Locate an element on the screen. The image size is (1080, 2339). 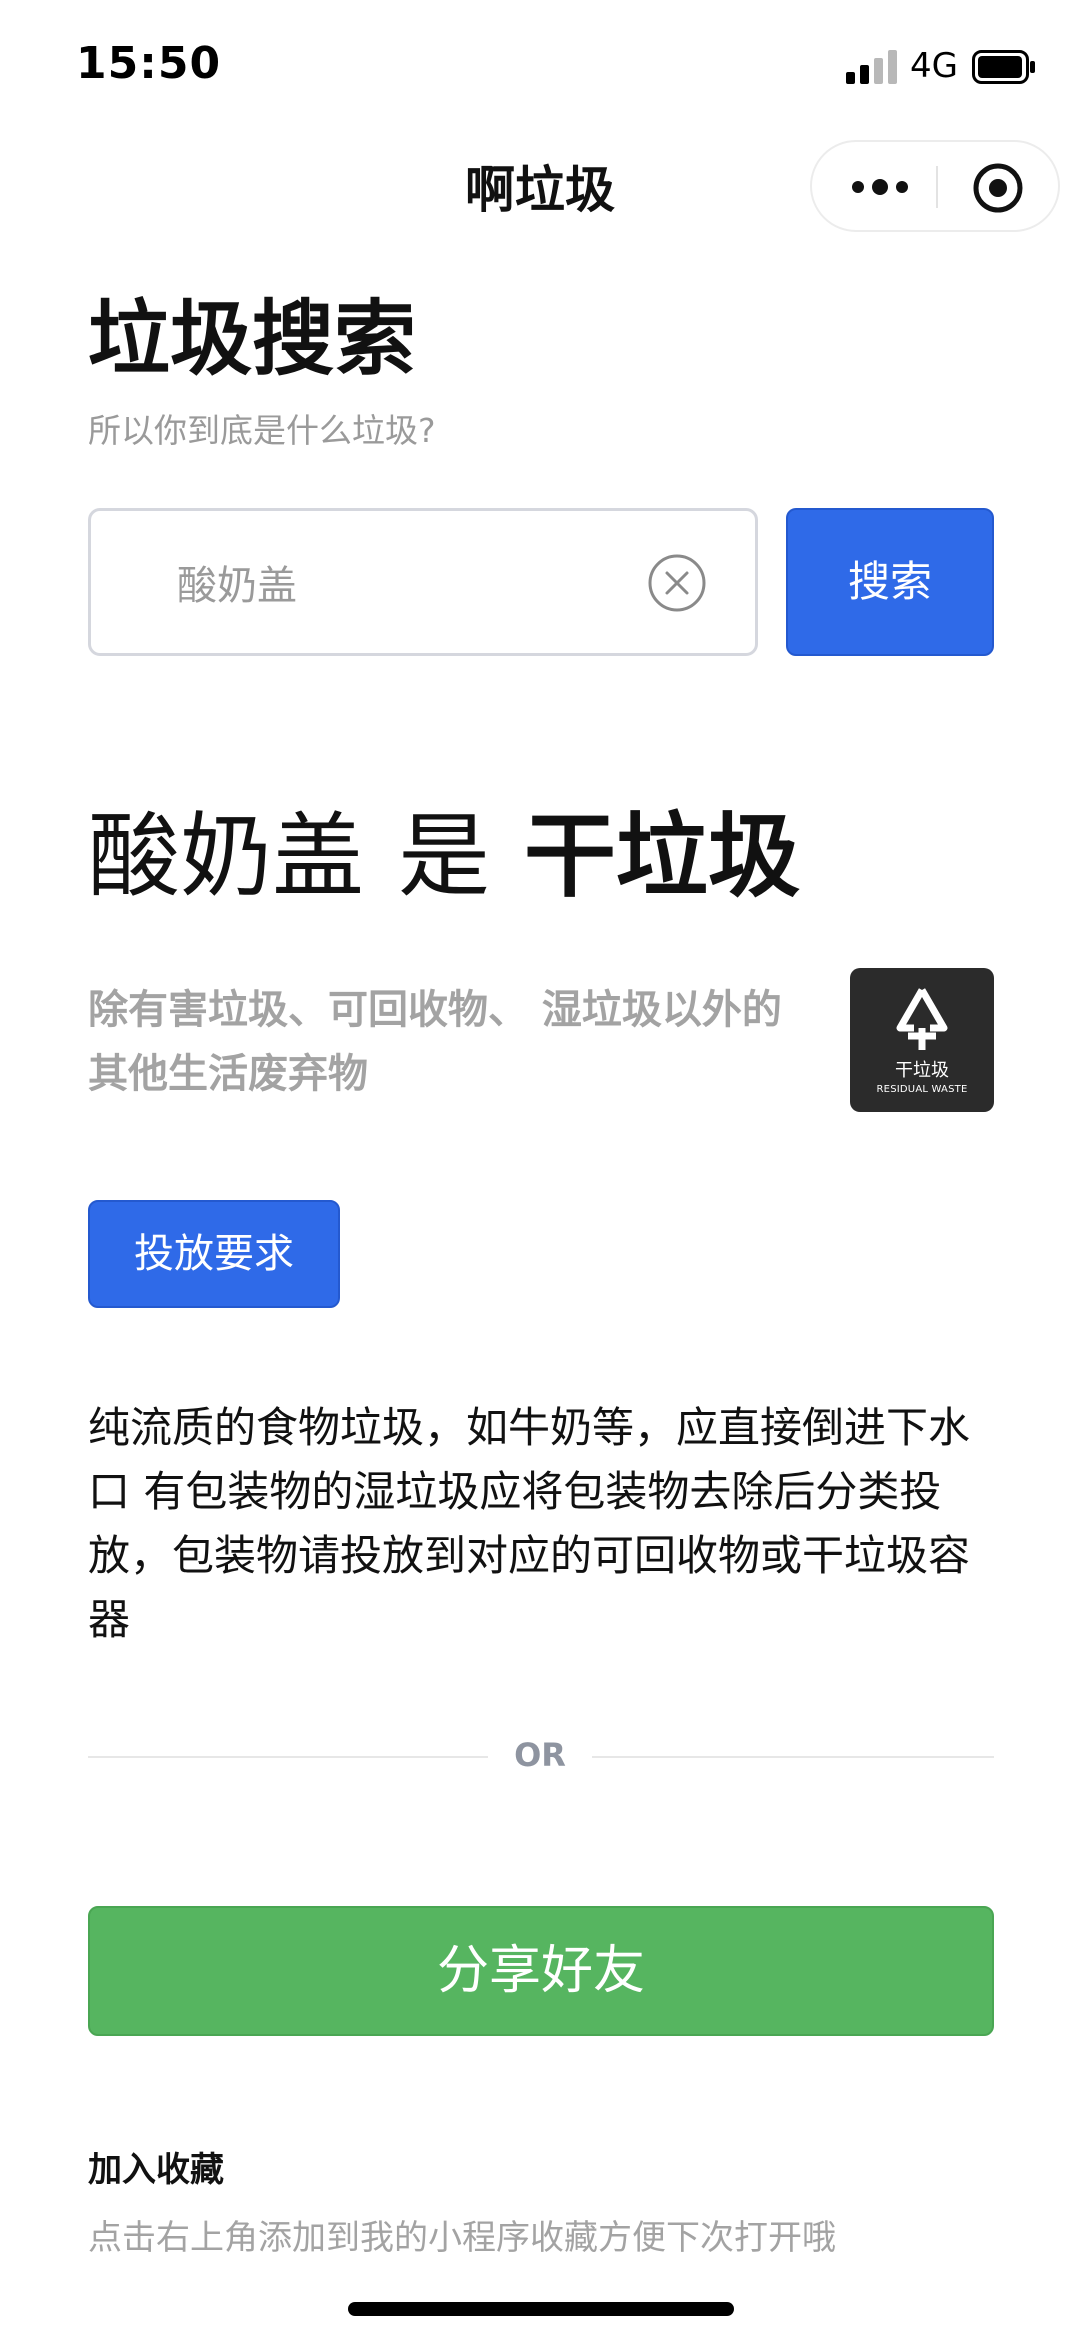
search-box is located at coordinates (423, 582).